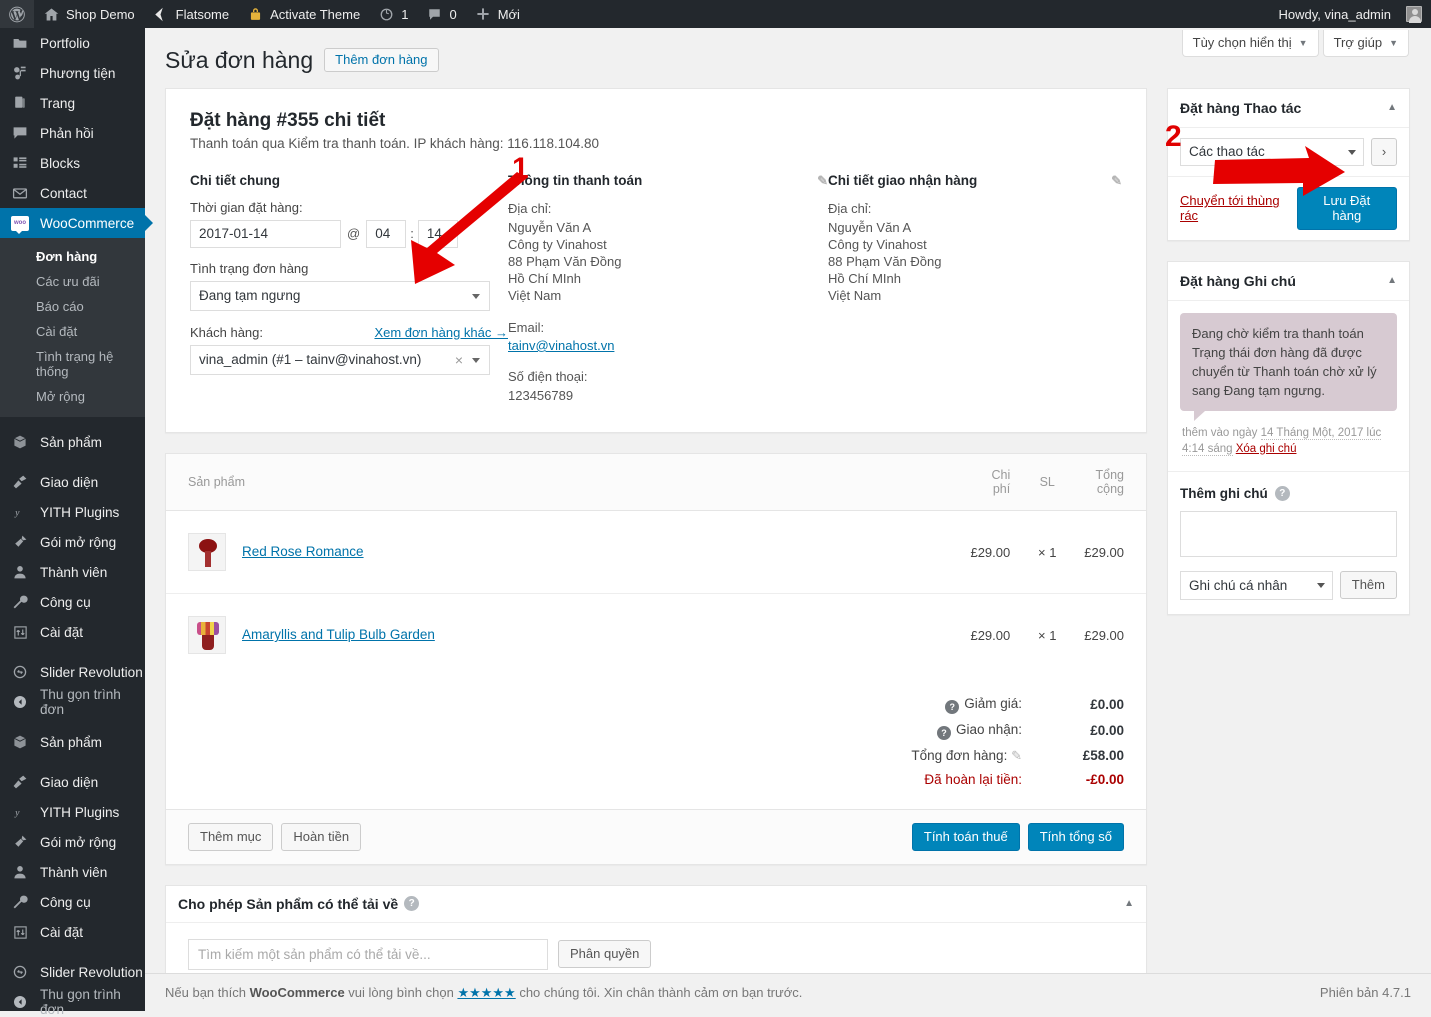  What do you see at coordinates (231, 836) in the screenshot?
I see `add-item-button: Thêm mục` at bounding box center [231, 836].